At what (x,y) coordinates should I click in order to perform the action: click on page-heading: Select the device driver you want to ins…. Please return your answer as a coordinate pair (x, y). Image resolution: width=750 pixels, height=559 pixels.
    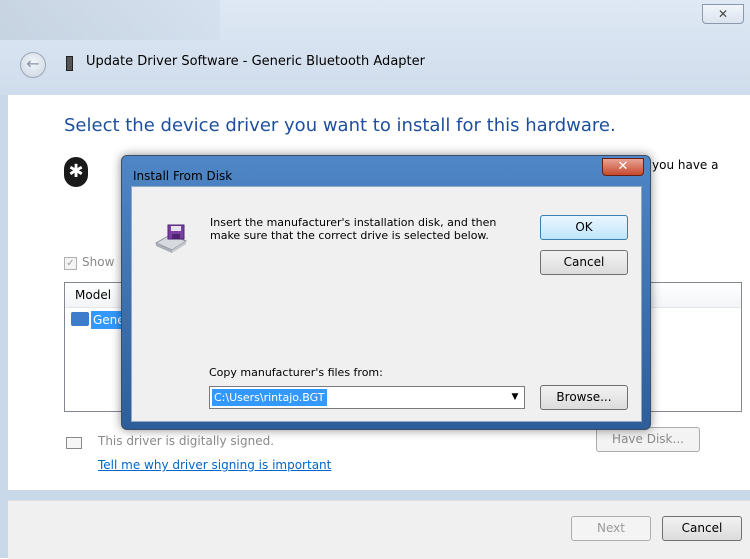
    Looking at the image, I should click on (340, 125).